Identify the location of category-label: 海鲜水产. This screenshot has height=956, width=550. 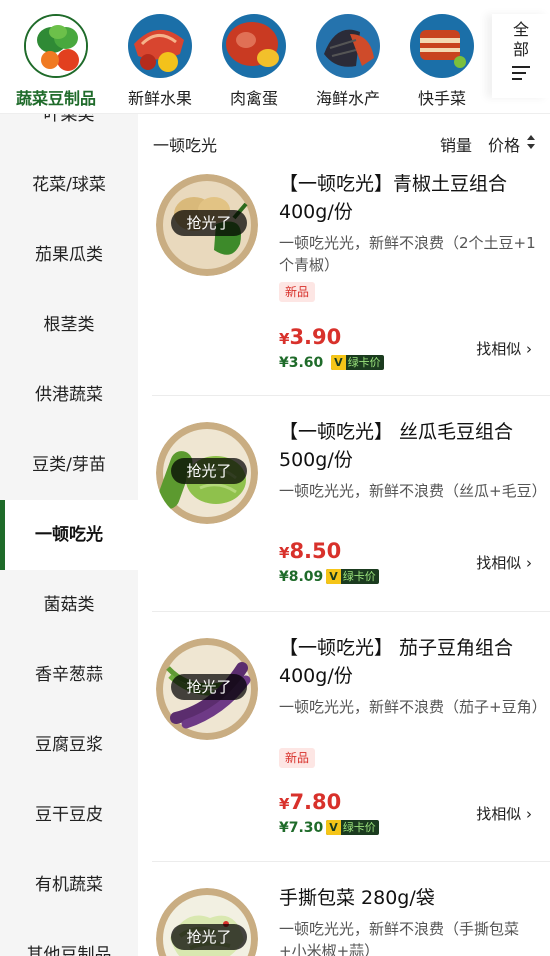
(347, 98).